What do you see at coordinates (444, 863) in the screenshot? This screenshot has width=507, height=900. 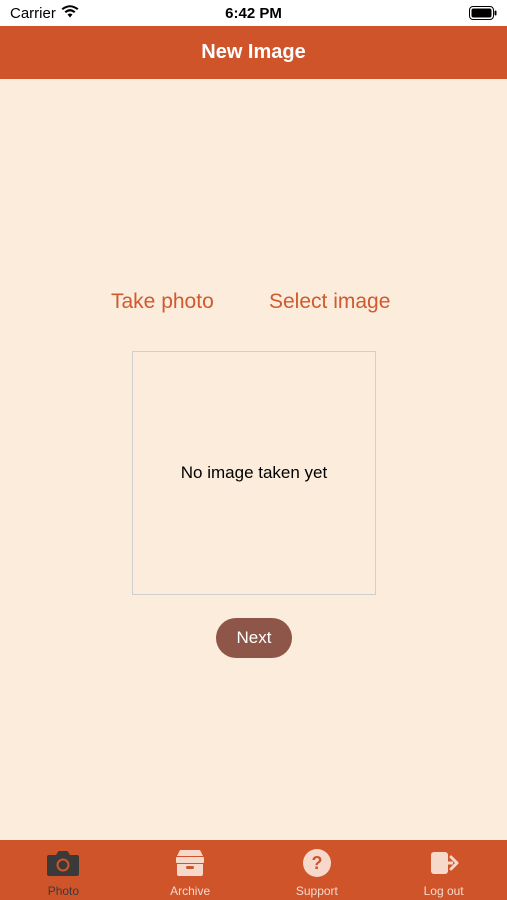 I see `logout-icon` at bounding box center [444, 863].